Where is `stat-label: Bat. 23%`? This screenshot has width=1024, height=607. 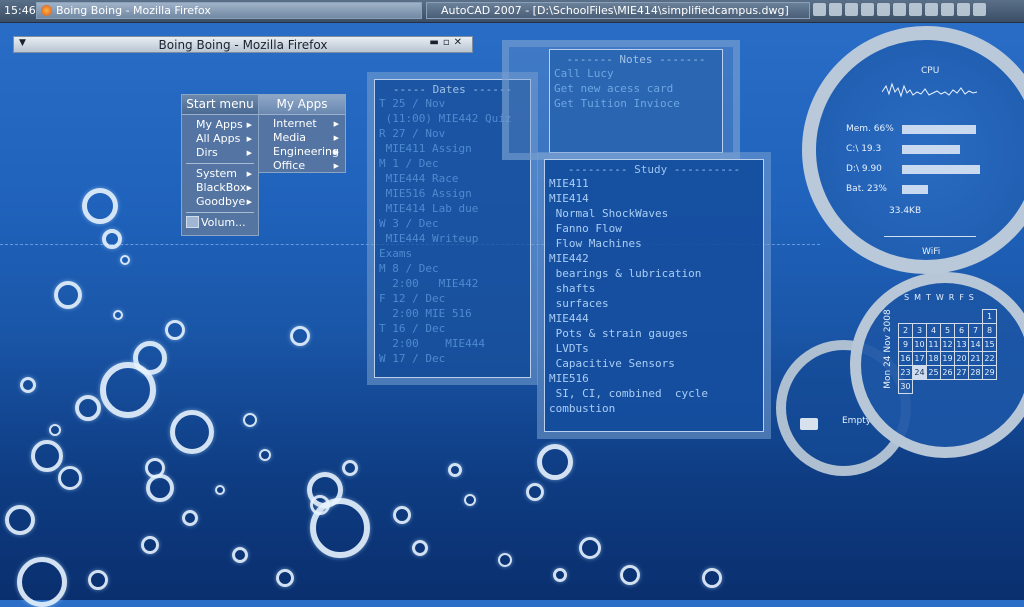
stat-label: Bat. 23% is located at coordinates (866, 189).